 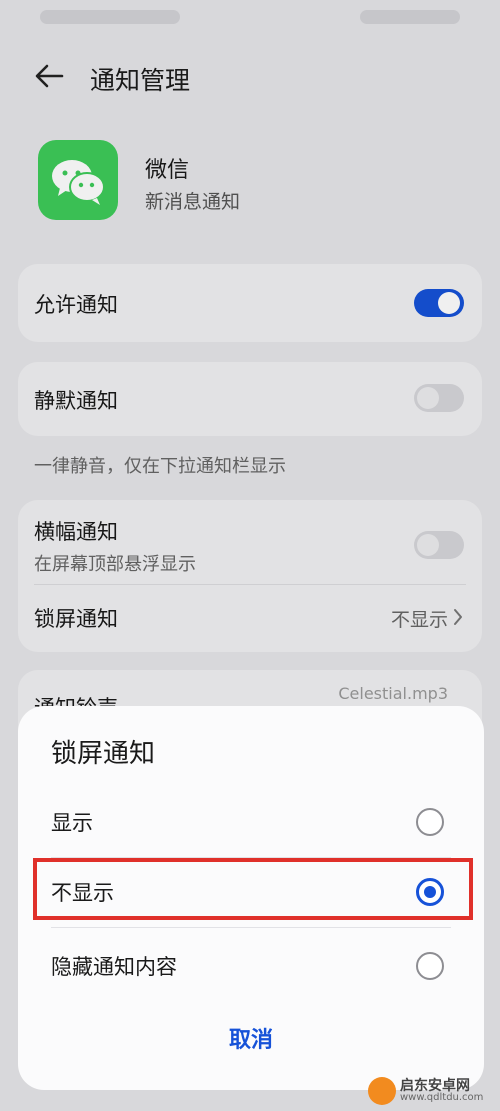 What do you see at coordinates (251, 966) in the screenshot?
I see `option-hide-content: 隐藏通知内容` at bounding box center [251, 966].